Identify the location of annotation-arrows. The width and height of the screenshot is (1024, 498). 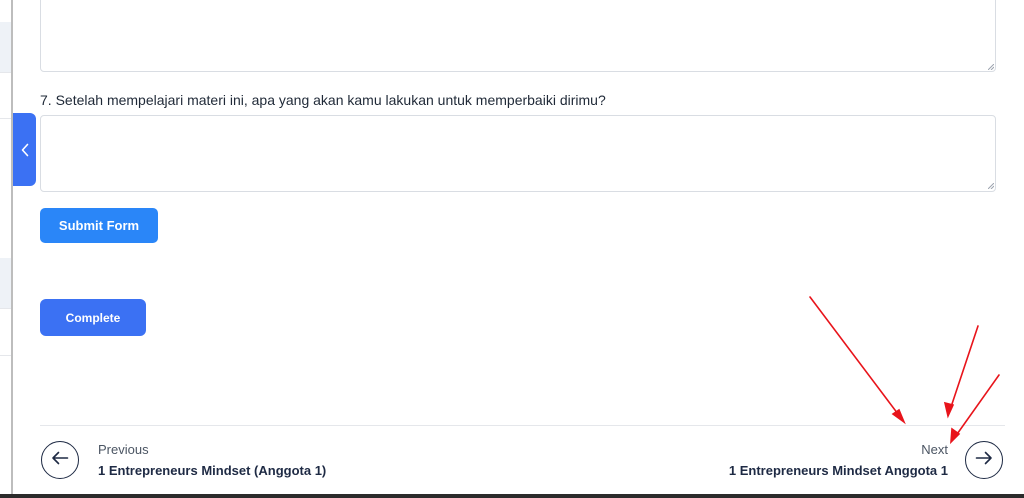
(904, 370).